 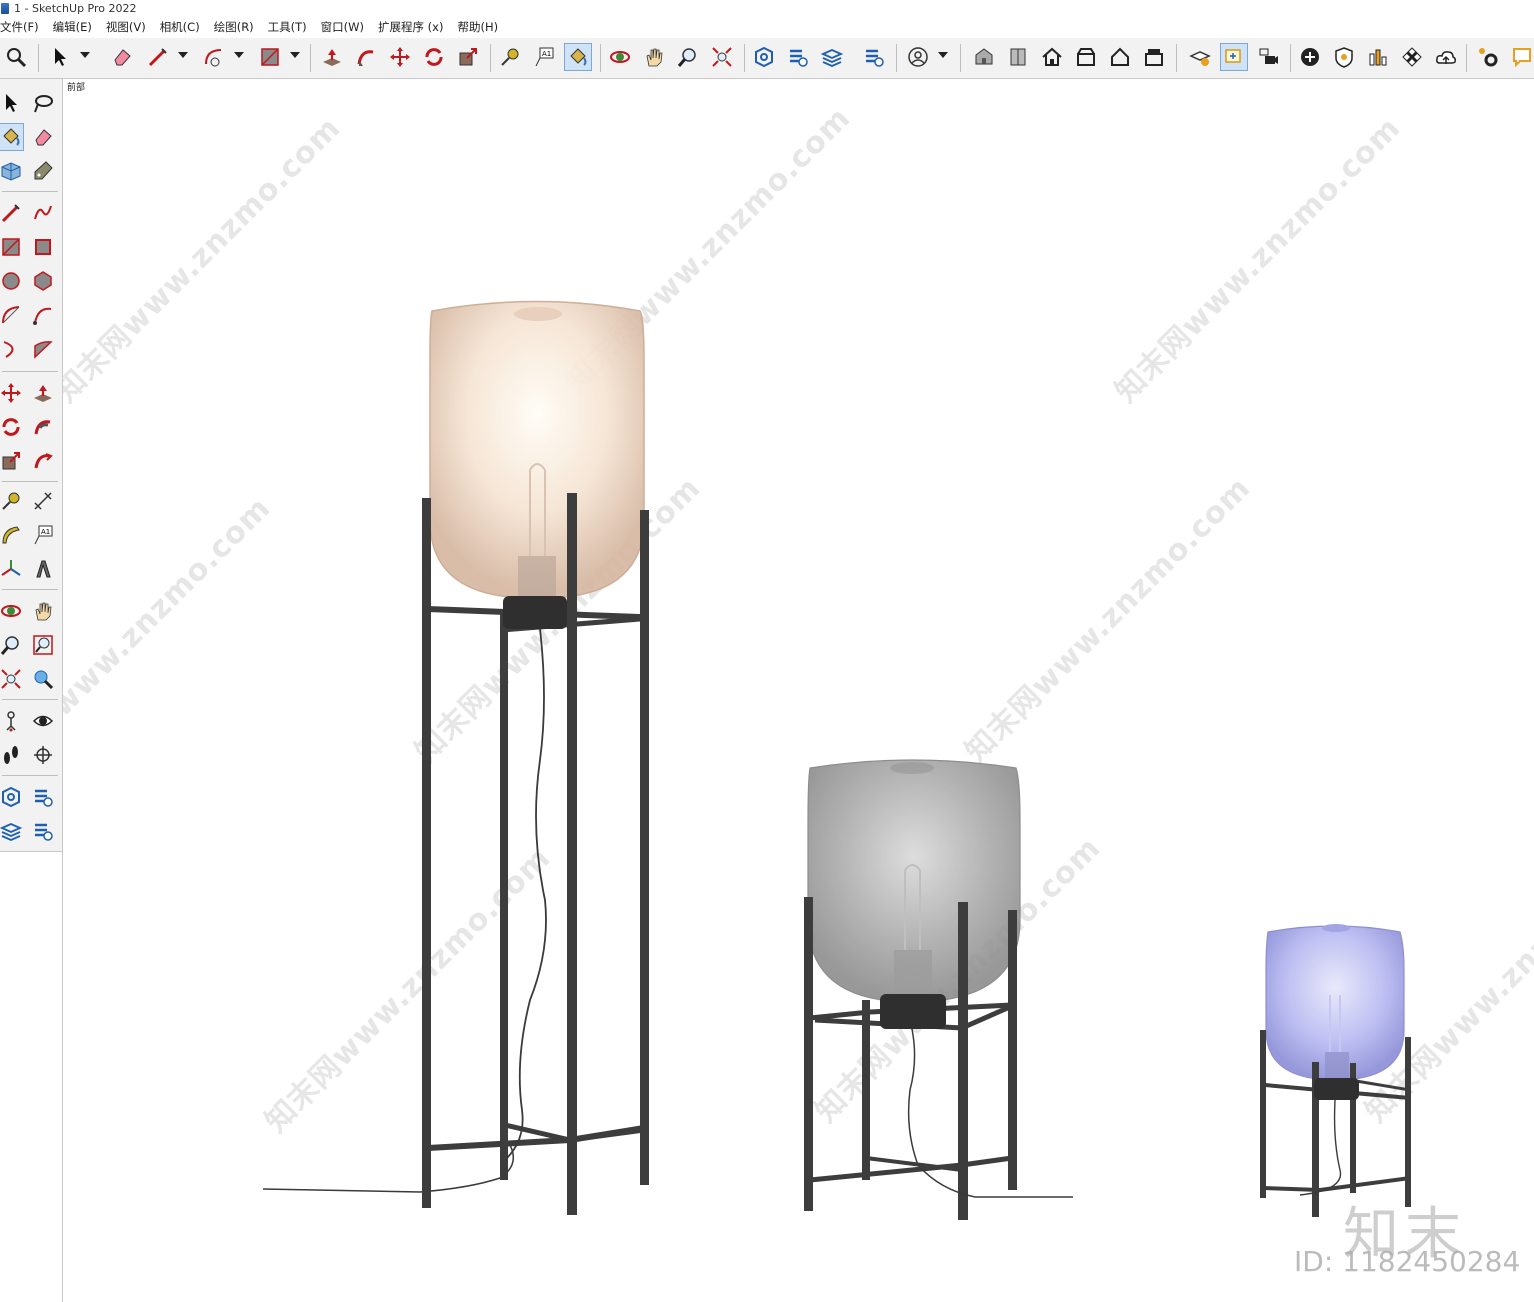 What do you see at coordinates (1120, 57) in the screenshot?
I see `right-view-icon` at bounding box center [1120, 57].